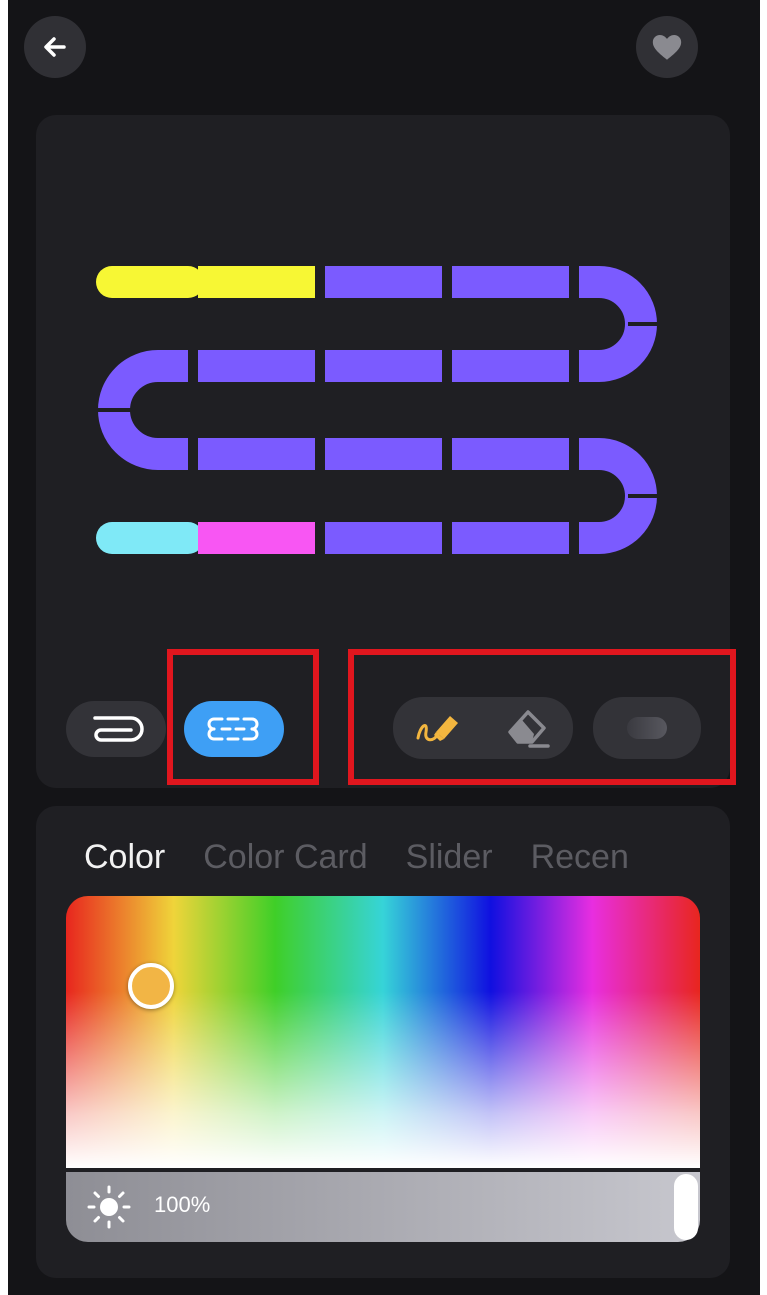  I want to click on sun-icon, so click(109, 1207).